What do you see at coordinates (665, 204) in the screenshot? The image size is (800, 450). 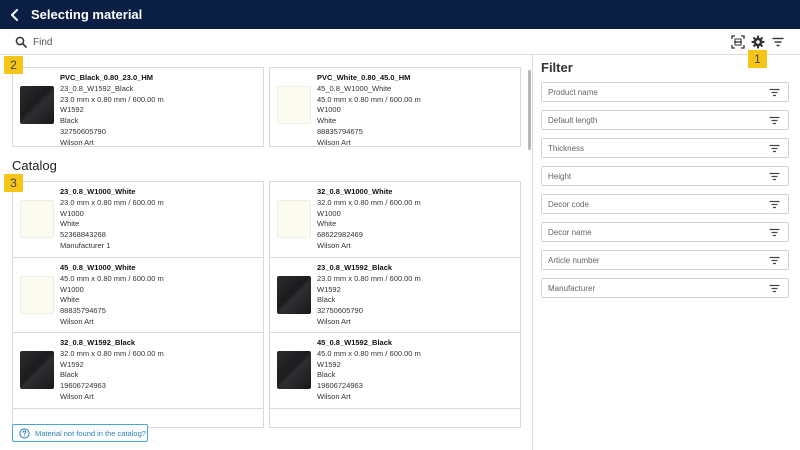 I see `filter-field-decor-code: Decor code` at bounding box center [665, 204].